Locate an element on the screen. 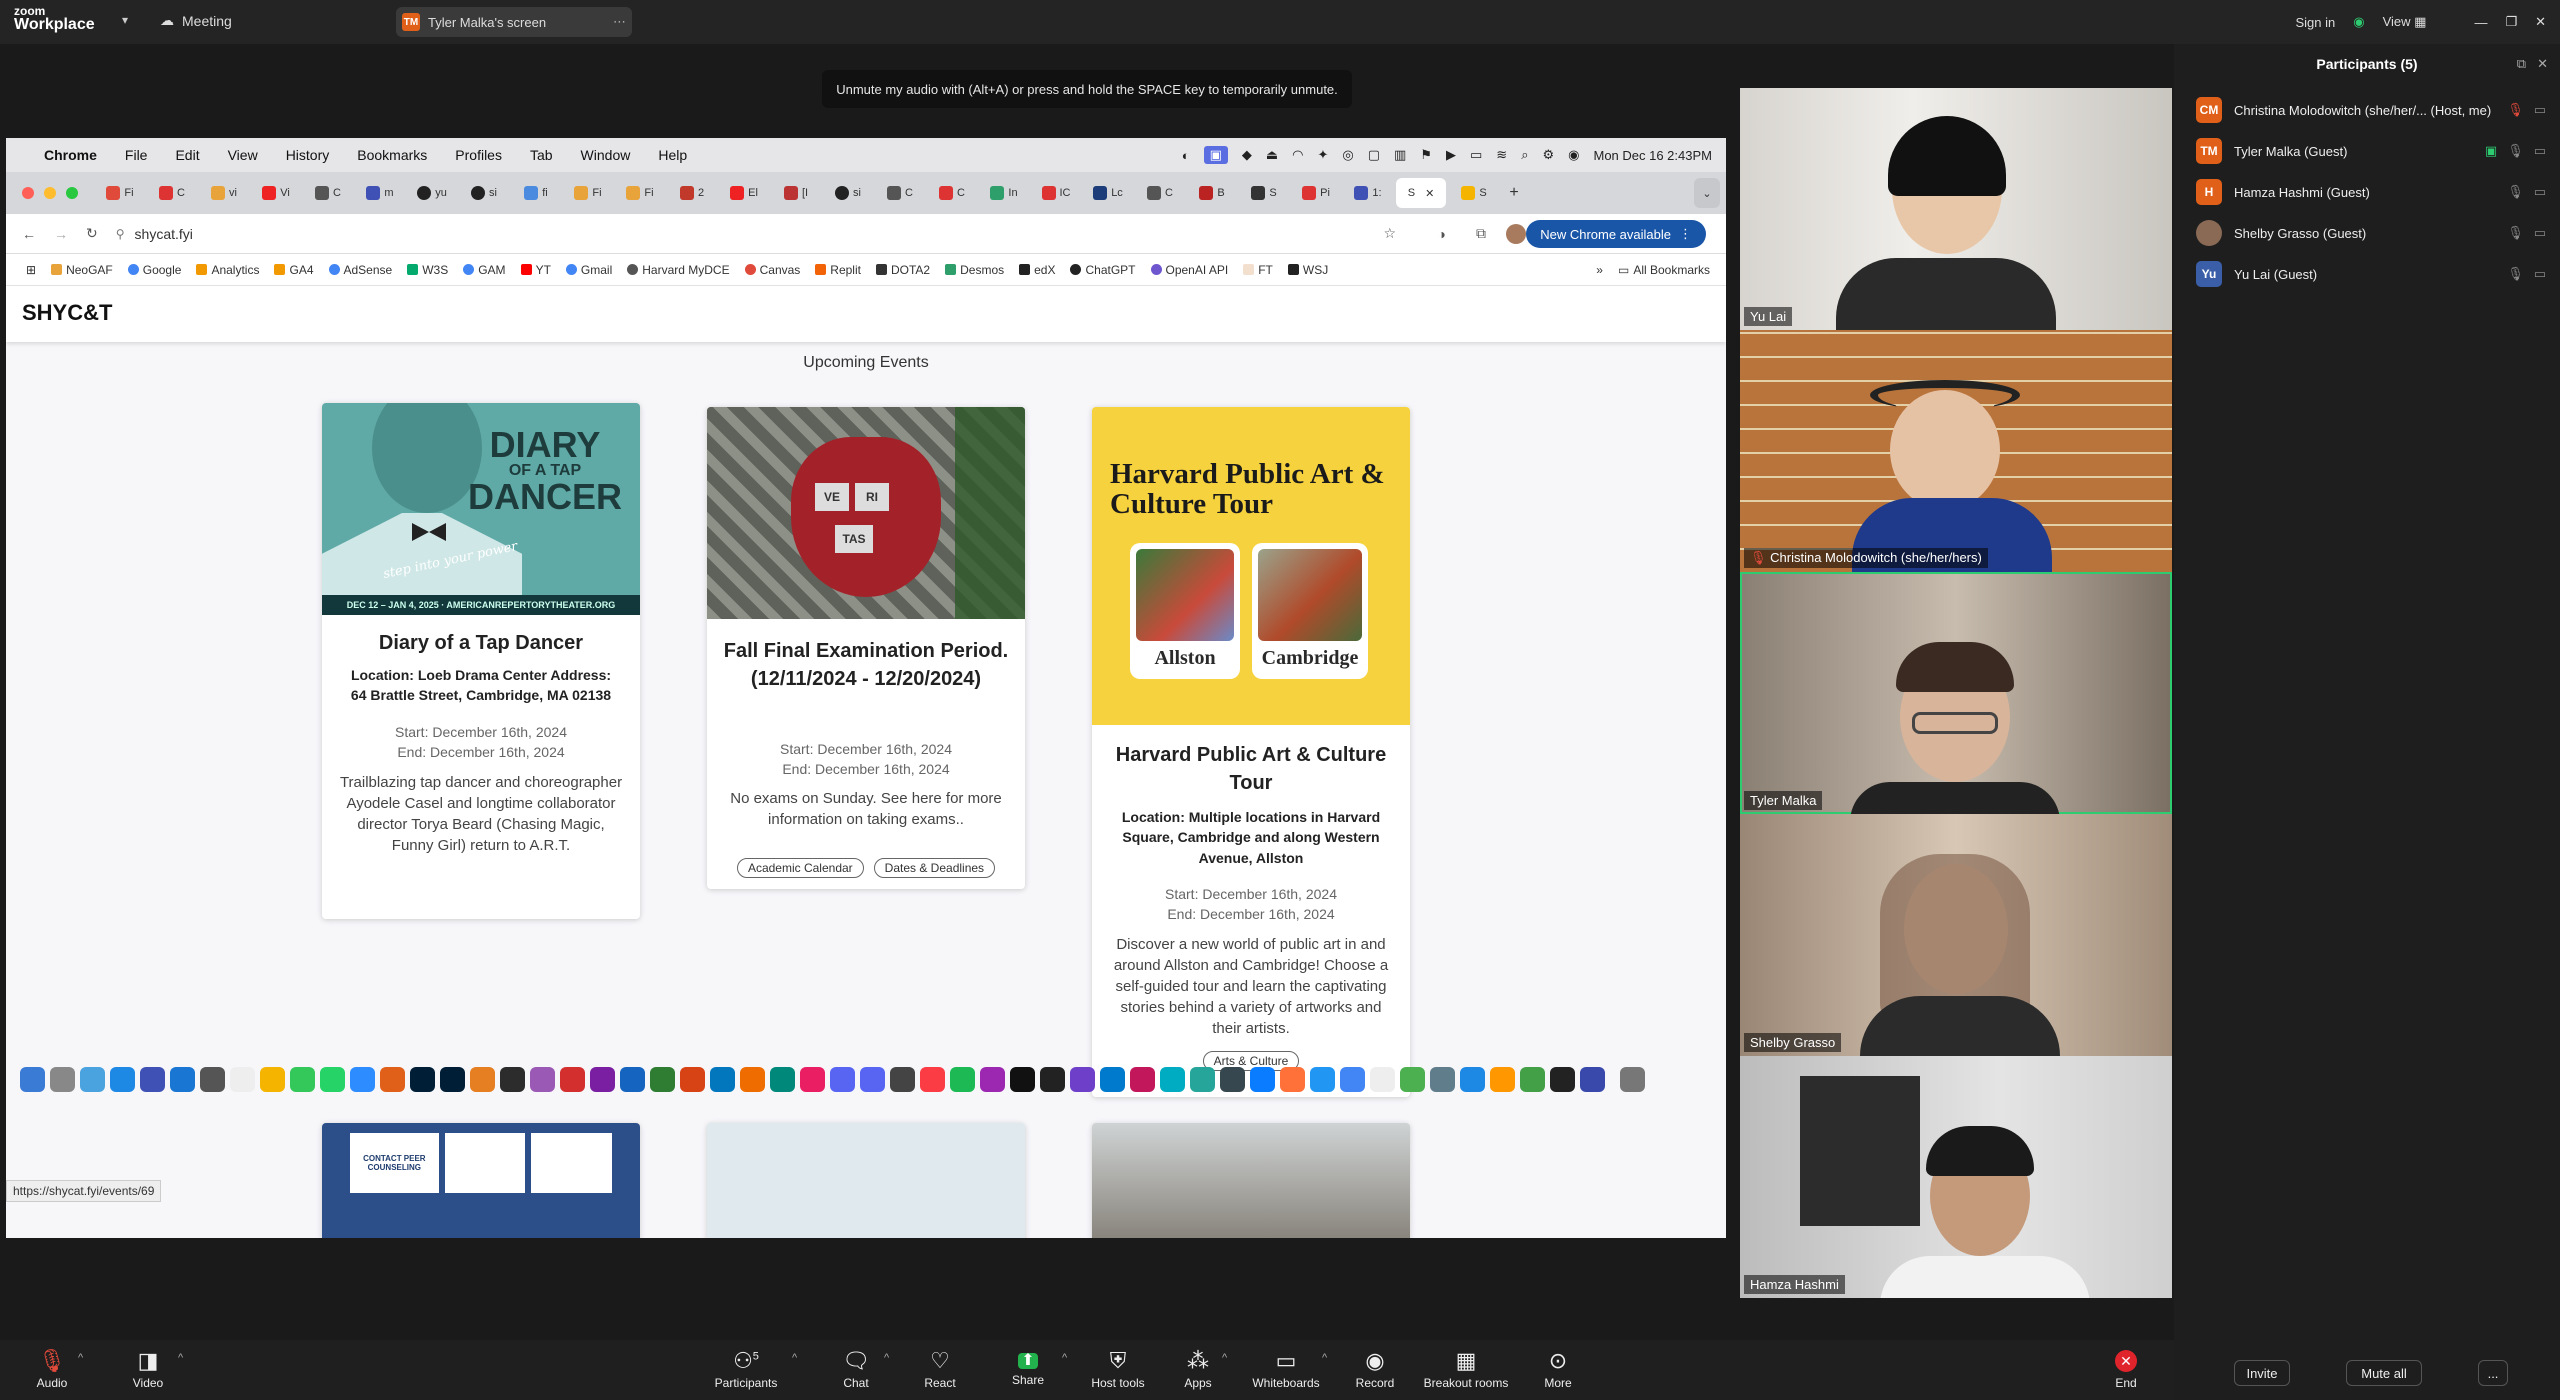 The height and width of the screenshot is (1400, 2560). status-icon: ◐ is located at coordinates (1186, 155).